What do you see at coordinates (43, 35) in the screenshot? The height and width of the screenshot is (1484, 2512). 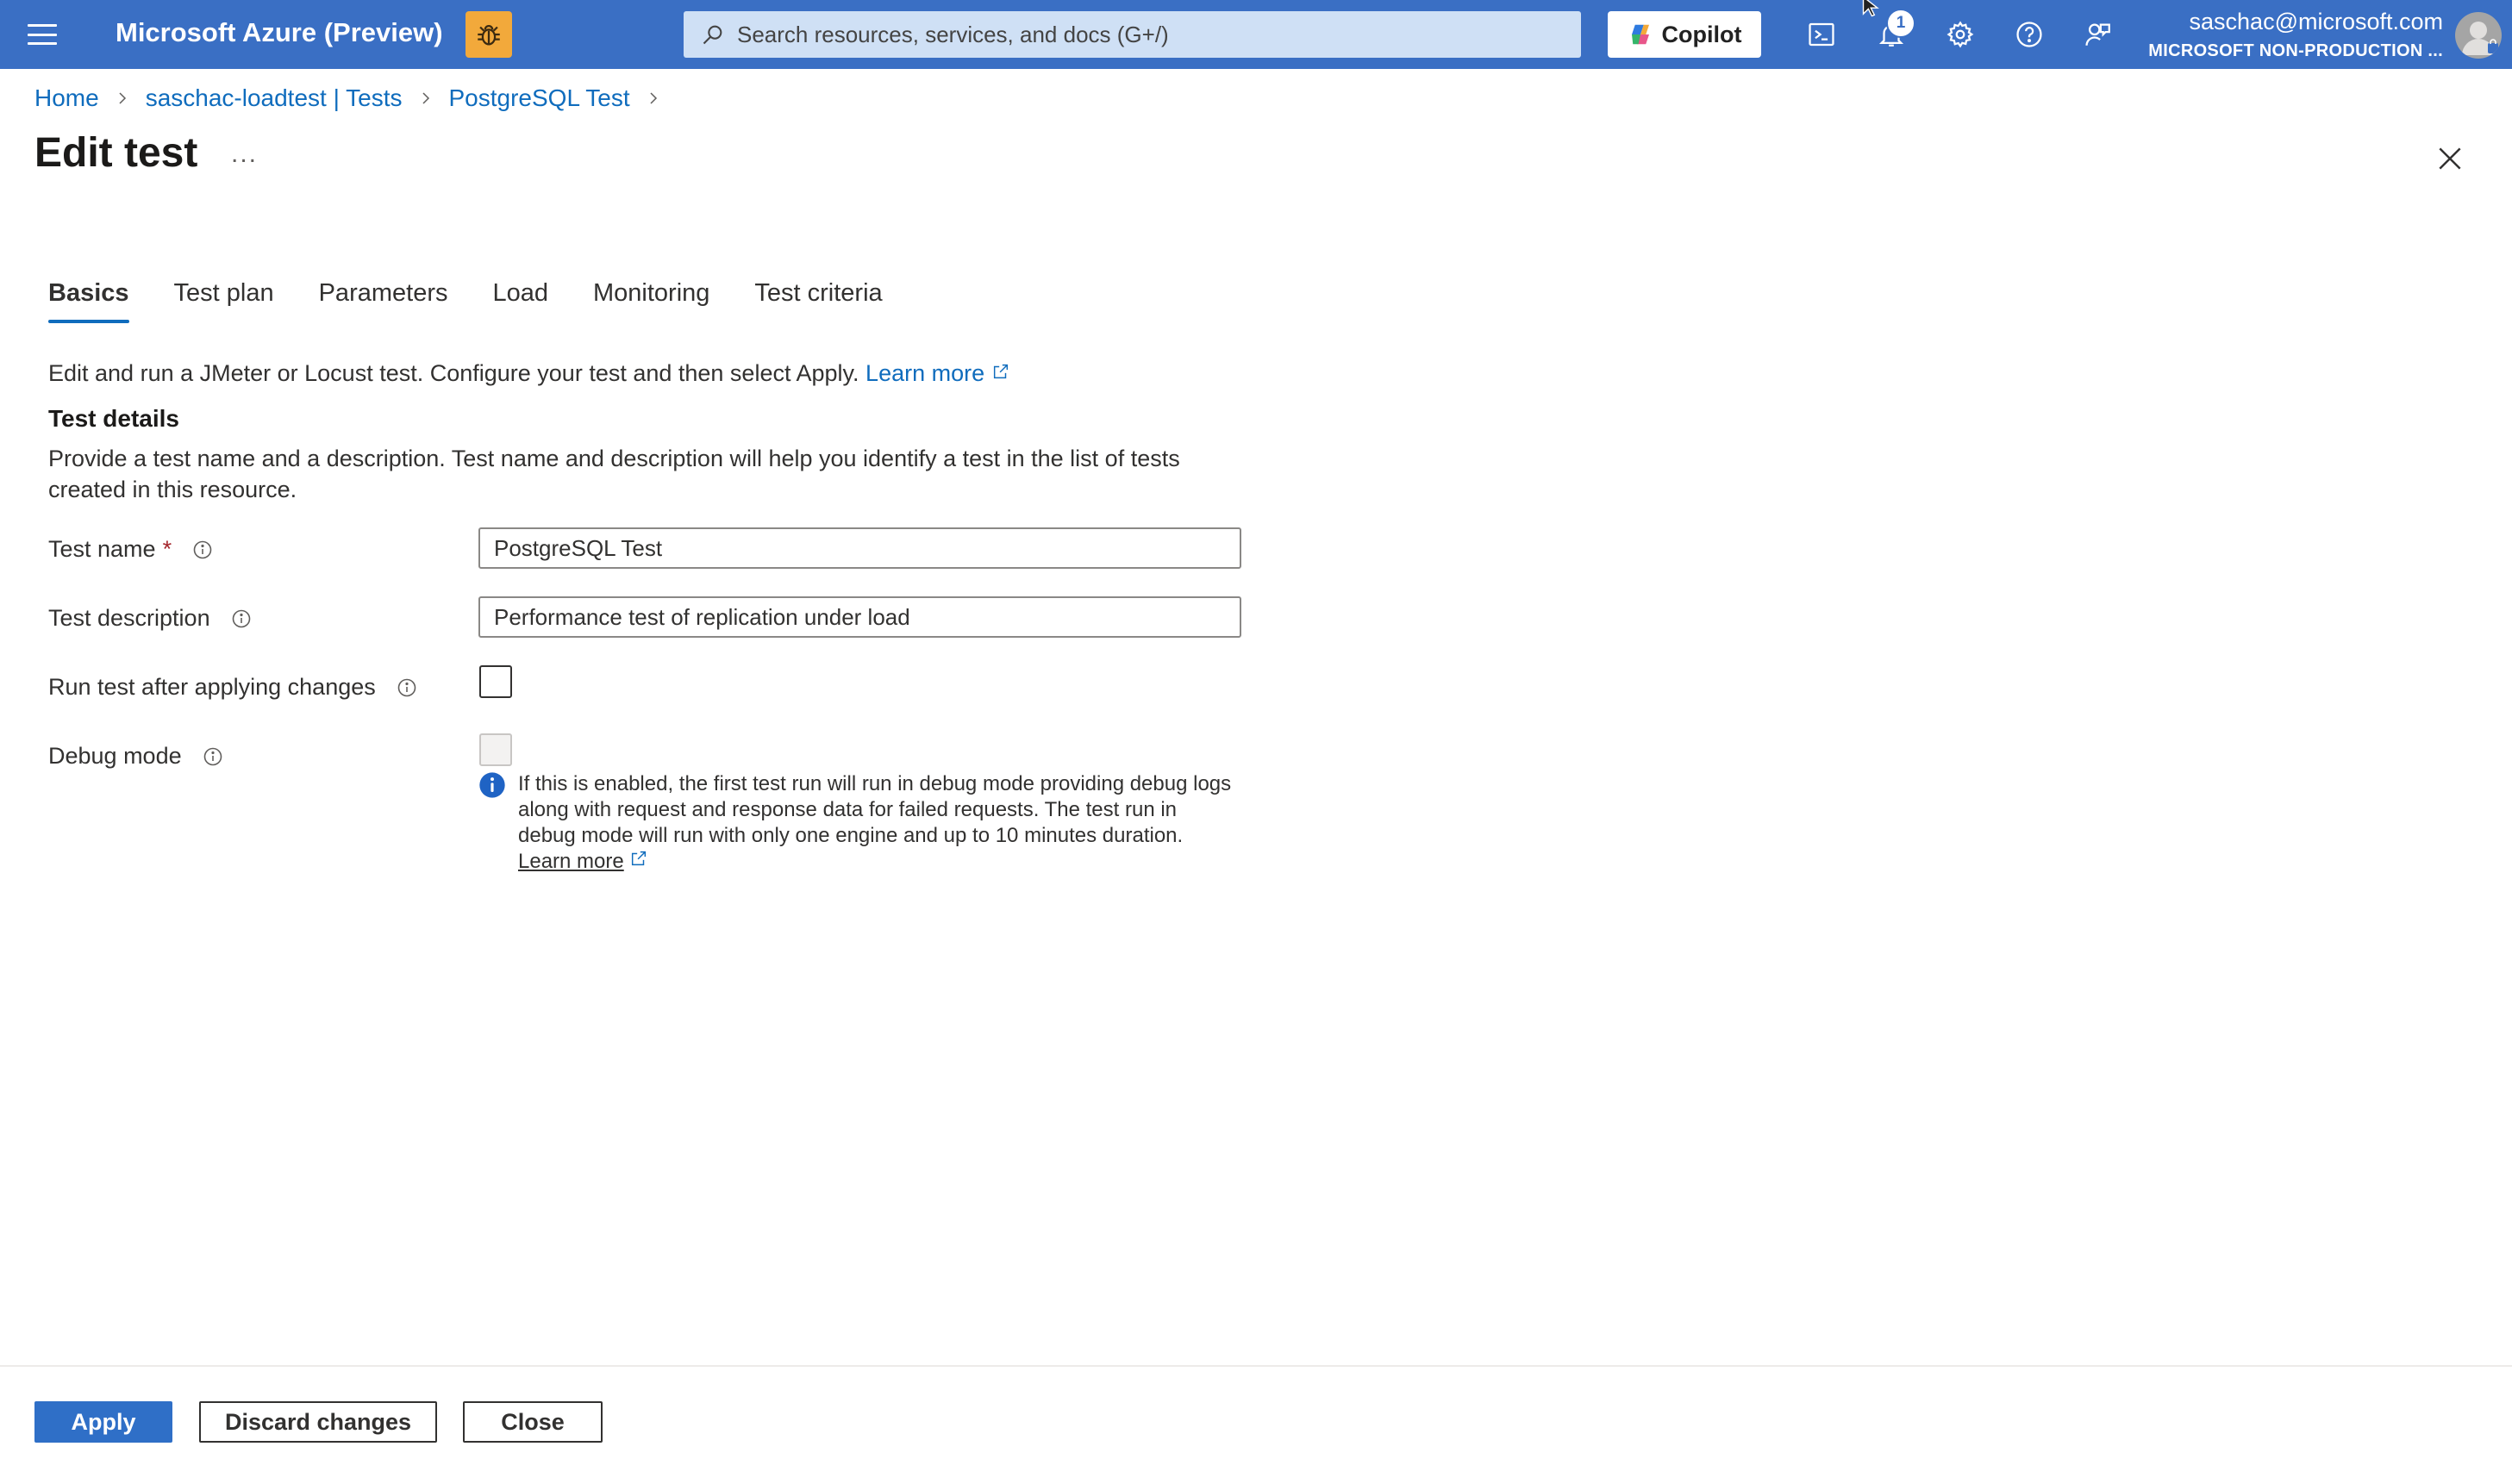 I see `hamburger-menu-icon` at bounding box center [43, 35].